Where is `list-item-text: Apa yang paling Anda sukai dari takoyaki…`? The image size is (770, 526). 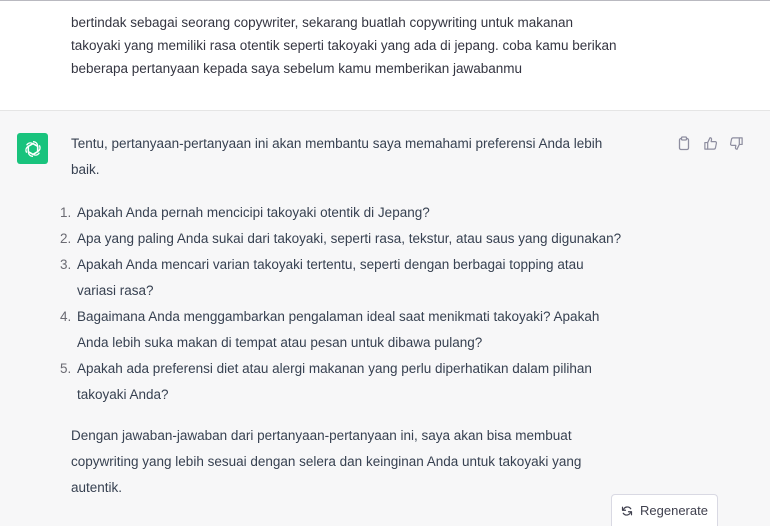 list-item-text: Apa yang paling Anda sukai dari takoyaki… is located at coordinates (349, 238).